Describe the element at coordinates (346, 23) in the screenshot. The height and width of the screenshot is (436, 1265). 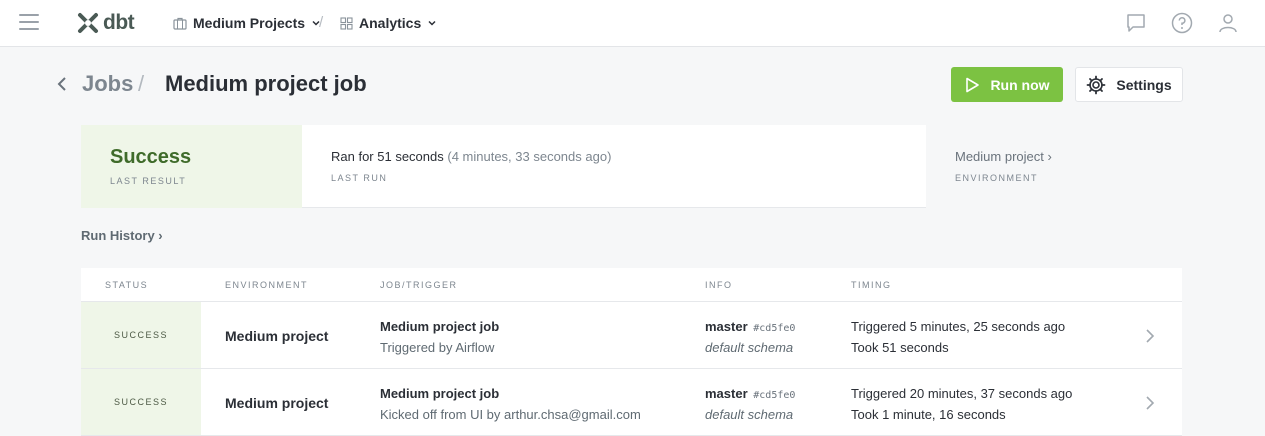
I see `grid-icon` at that location.